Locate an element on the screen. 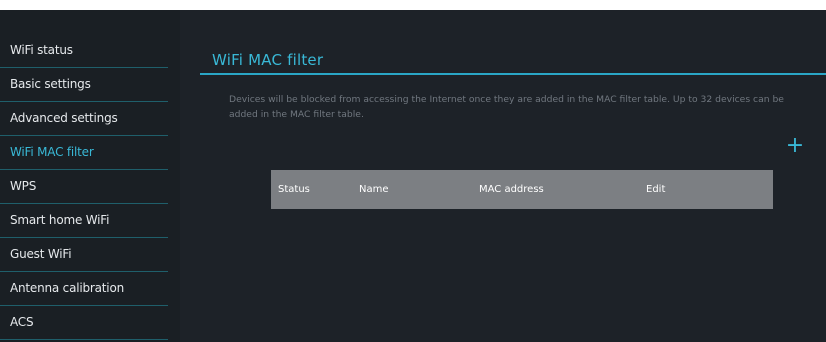 This screenshot has width=826, height=342. sidebar-item-wps: WPS is located at coordinates (84, 187).